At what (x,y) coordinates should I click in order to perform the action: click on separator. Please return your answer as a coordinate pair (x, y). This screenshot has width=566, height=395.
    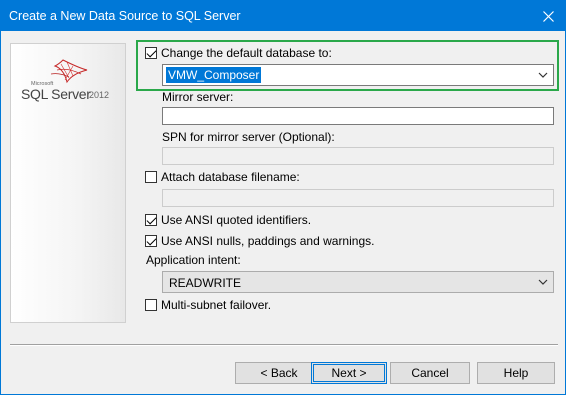
    Looking at the image, I should click on (284, 345).